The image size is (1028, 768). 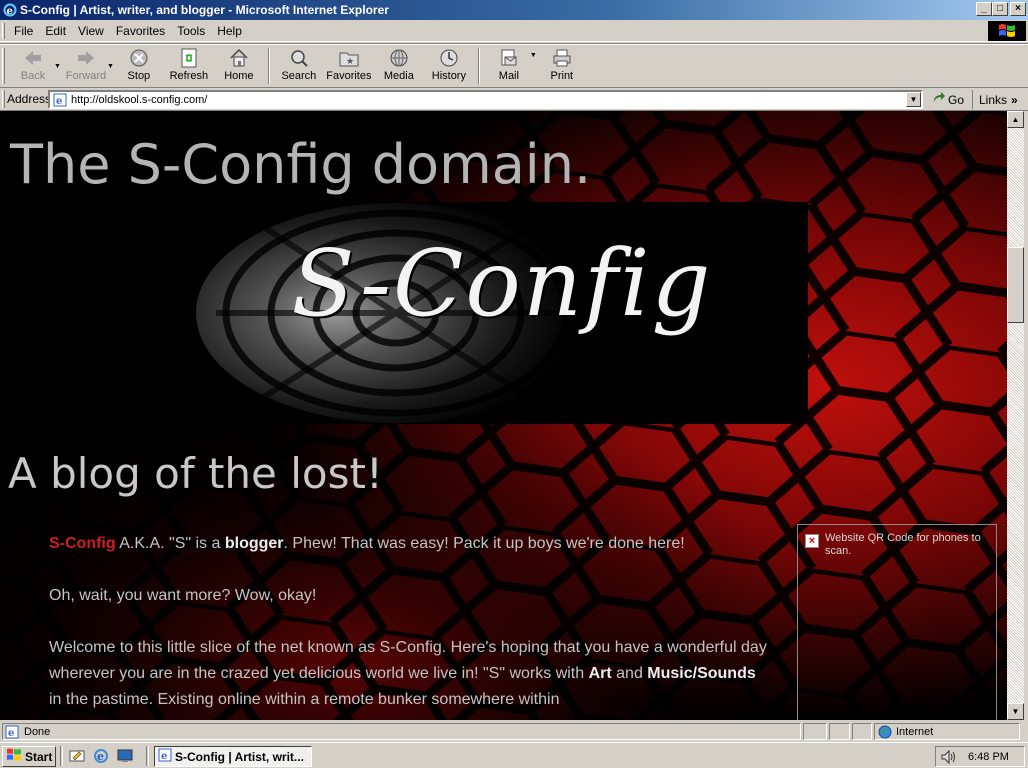 I want to click on stop-button: Stop, so click(x=139, y=64).